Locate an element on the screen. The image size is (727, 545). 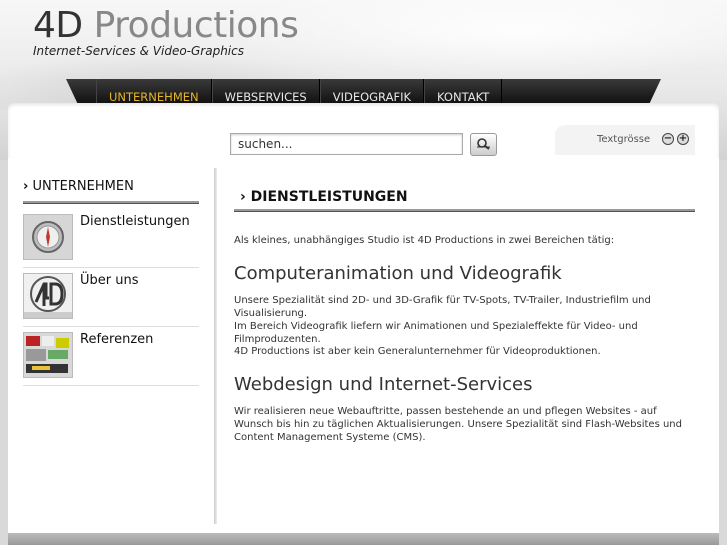
logo-4d: 4D is located at coordinates (58, 25).